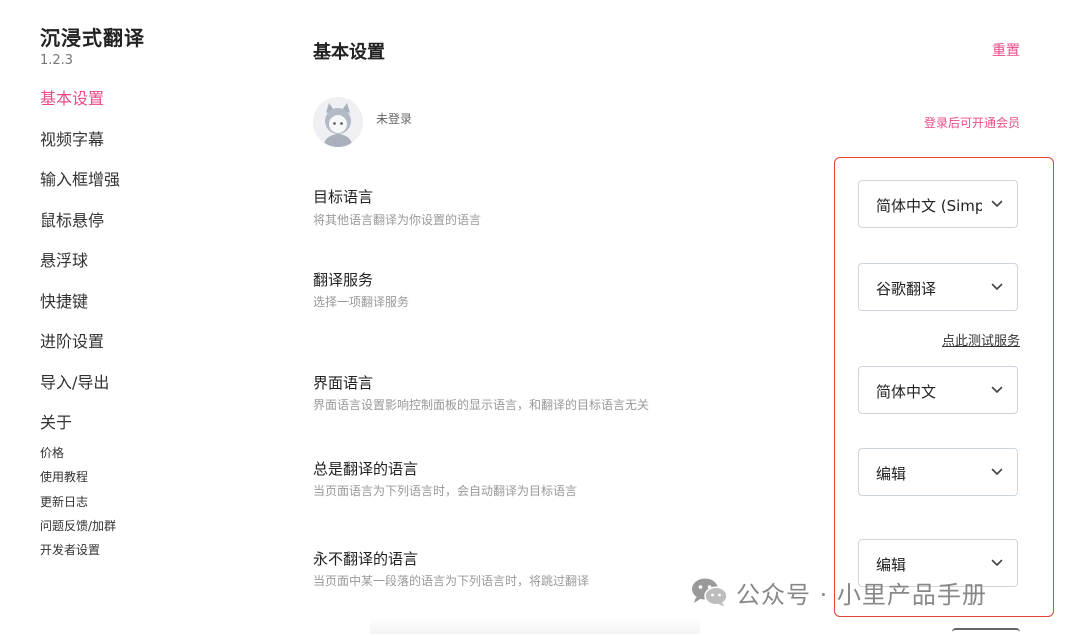 Image resolution: width=1080 pixels, height=636 pixels. What do you see at coordinates (80, 187) in the screenshot?
I see `sidebar-item-input-enhance: 输入框增强` at bounding box center [80, 187].